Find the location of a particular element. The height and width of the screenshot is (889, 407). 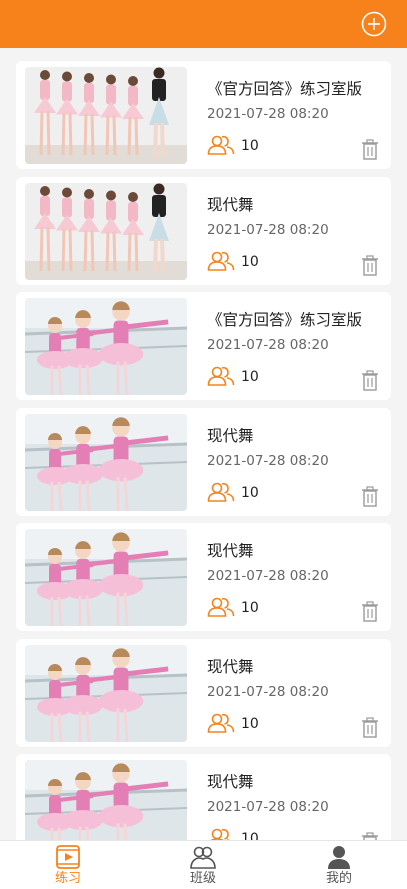

group-icon is located at coordinates (203, 857).